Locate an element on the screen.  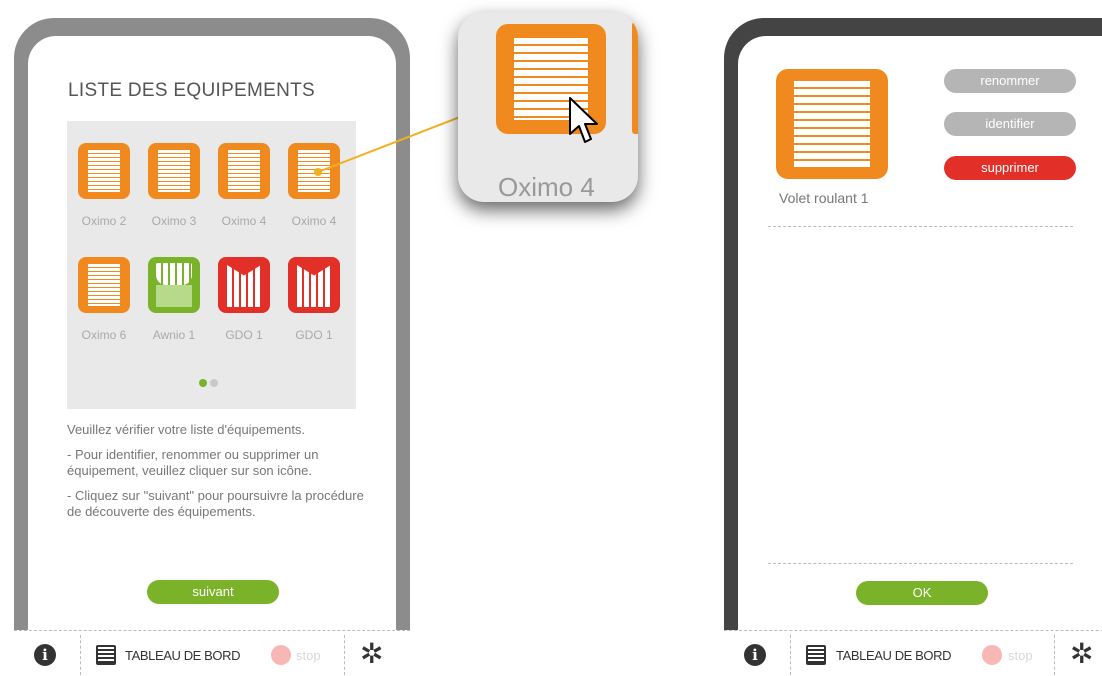
equipment-item: Oximo 3 is located at coordinates (174, 185).